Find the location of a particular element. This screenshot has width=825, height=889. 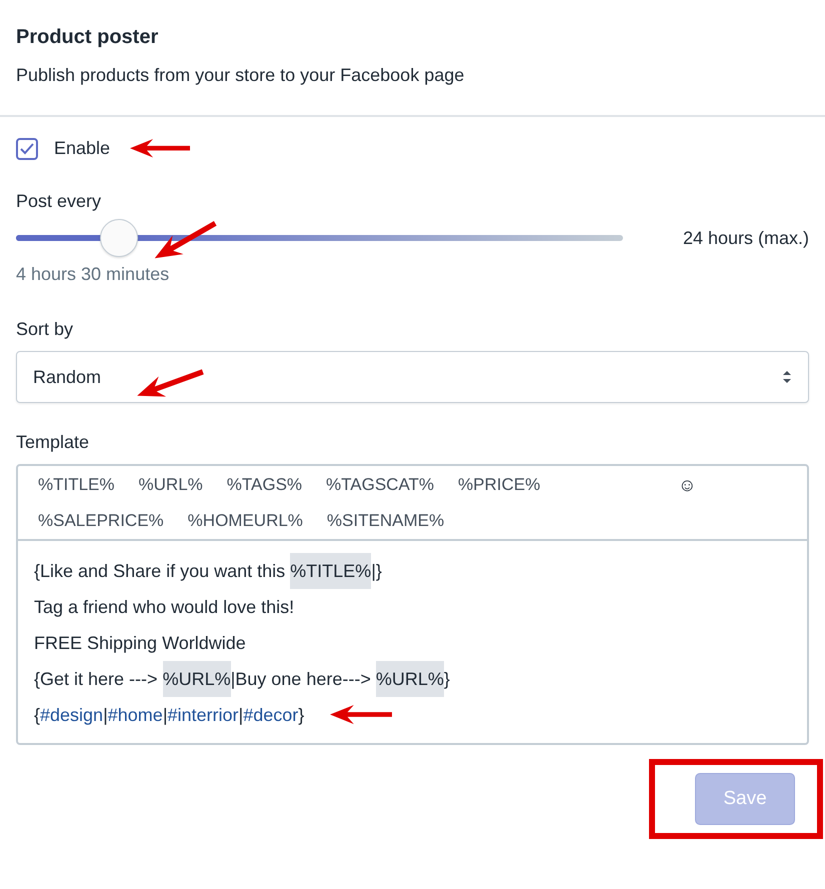

token-button: %TAGS% is located at coordinates (264, 485).